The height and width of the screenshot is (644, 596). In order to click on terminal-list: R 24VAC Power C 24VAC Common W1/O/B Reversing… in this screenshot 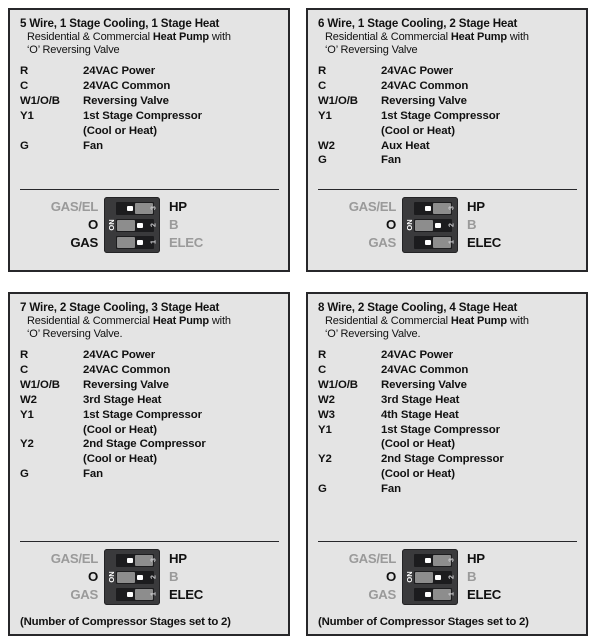, I will do `click(149, 414)`.